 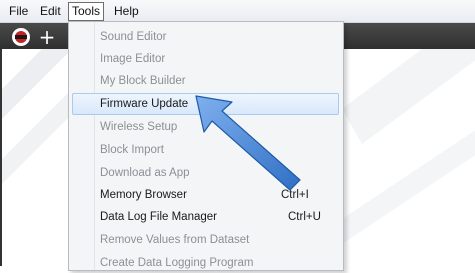 I want to click on menu-item-block-import: Block Import, so click(x=132, y=150).